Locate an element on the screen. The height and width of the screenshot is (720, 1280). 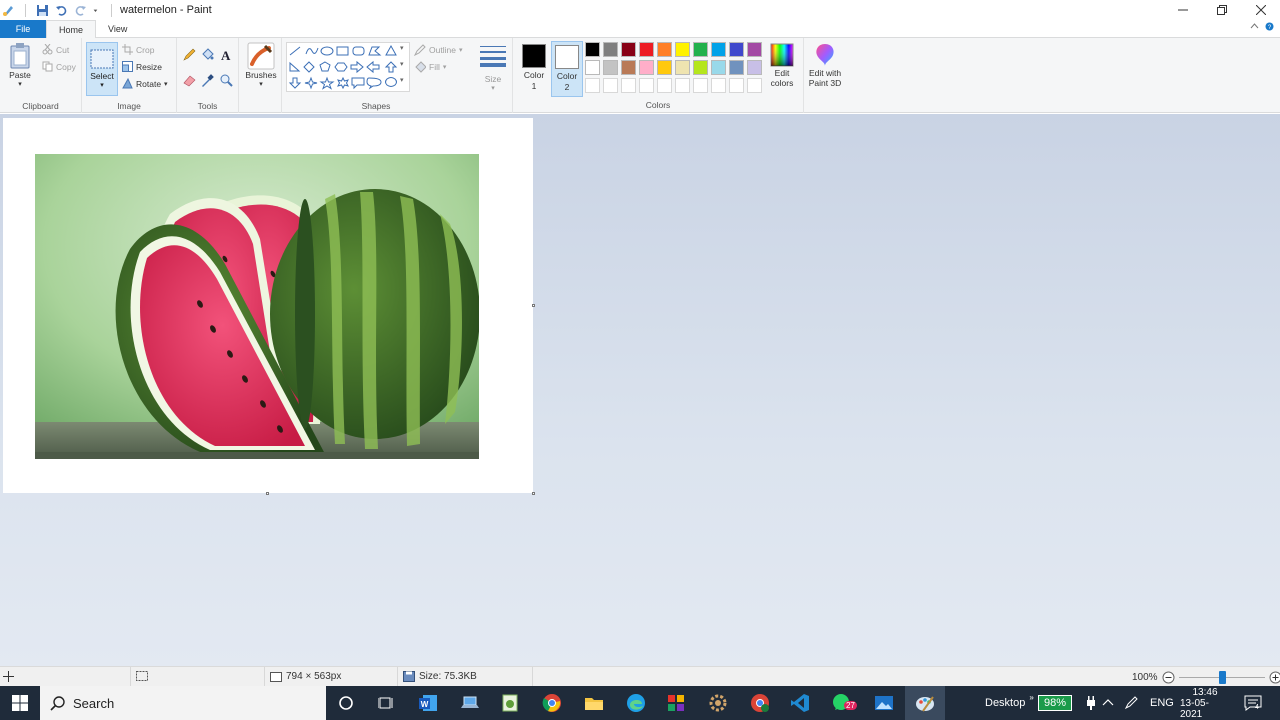
clock: 13:46 13-05-2021 is located at coordinates (1205, 703).